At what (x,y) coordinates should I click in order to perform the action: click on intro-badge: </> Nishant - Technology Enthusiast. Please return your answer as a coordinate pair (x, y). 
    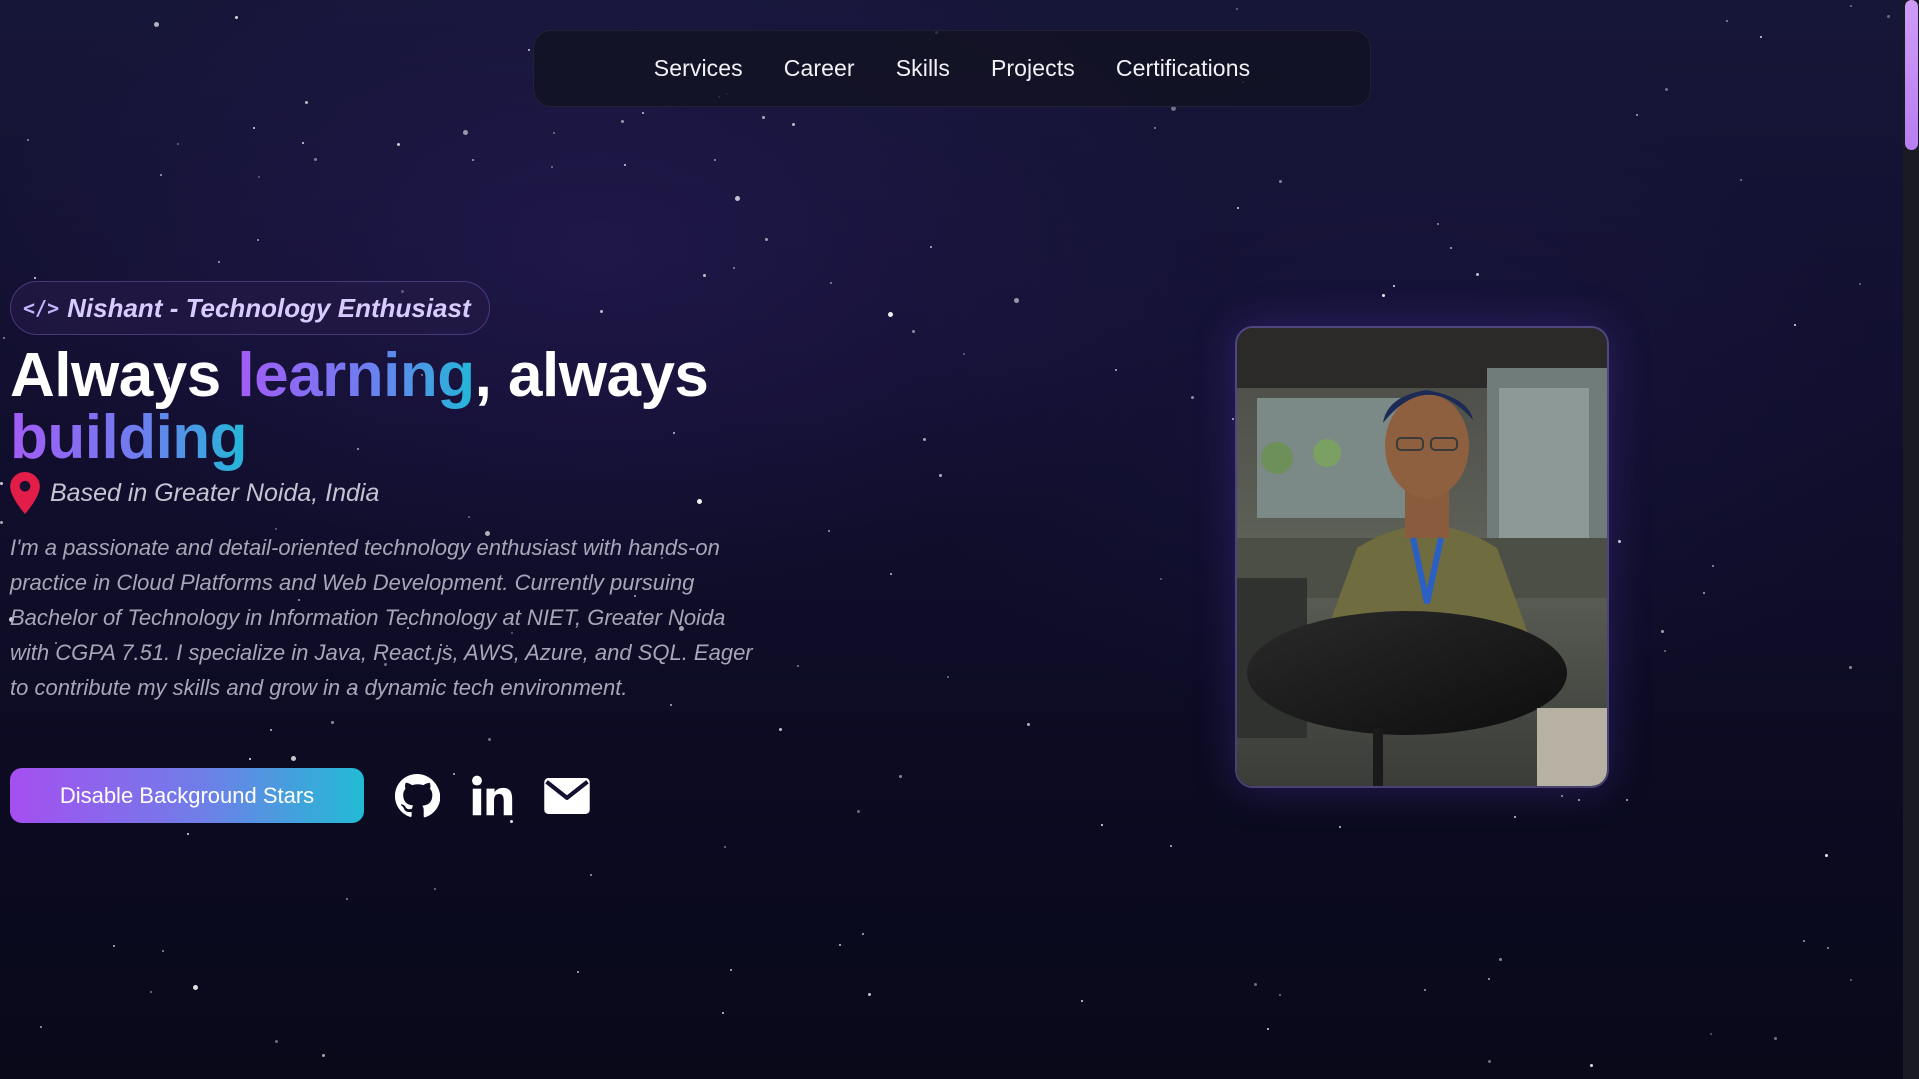
    Looking at the image, I should click on (250, 308).